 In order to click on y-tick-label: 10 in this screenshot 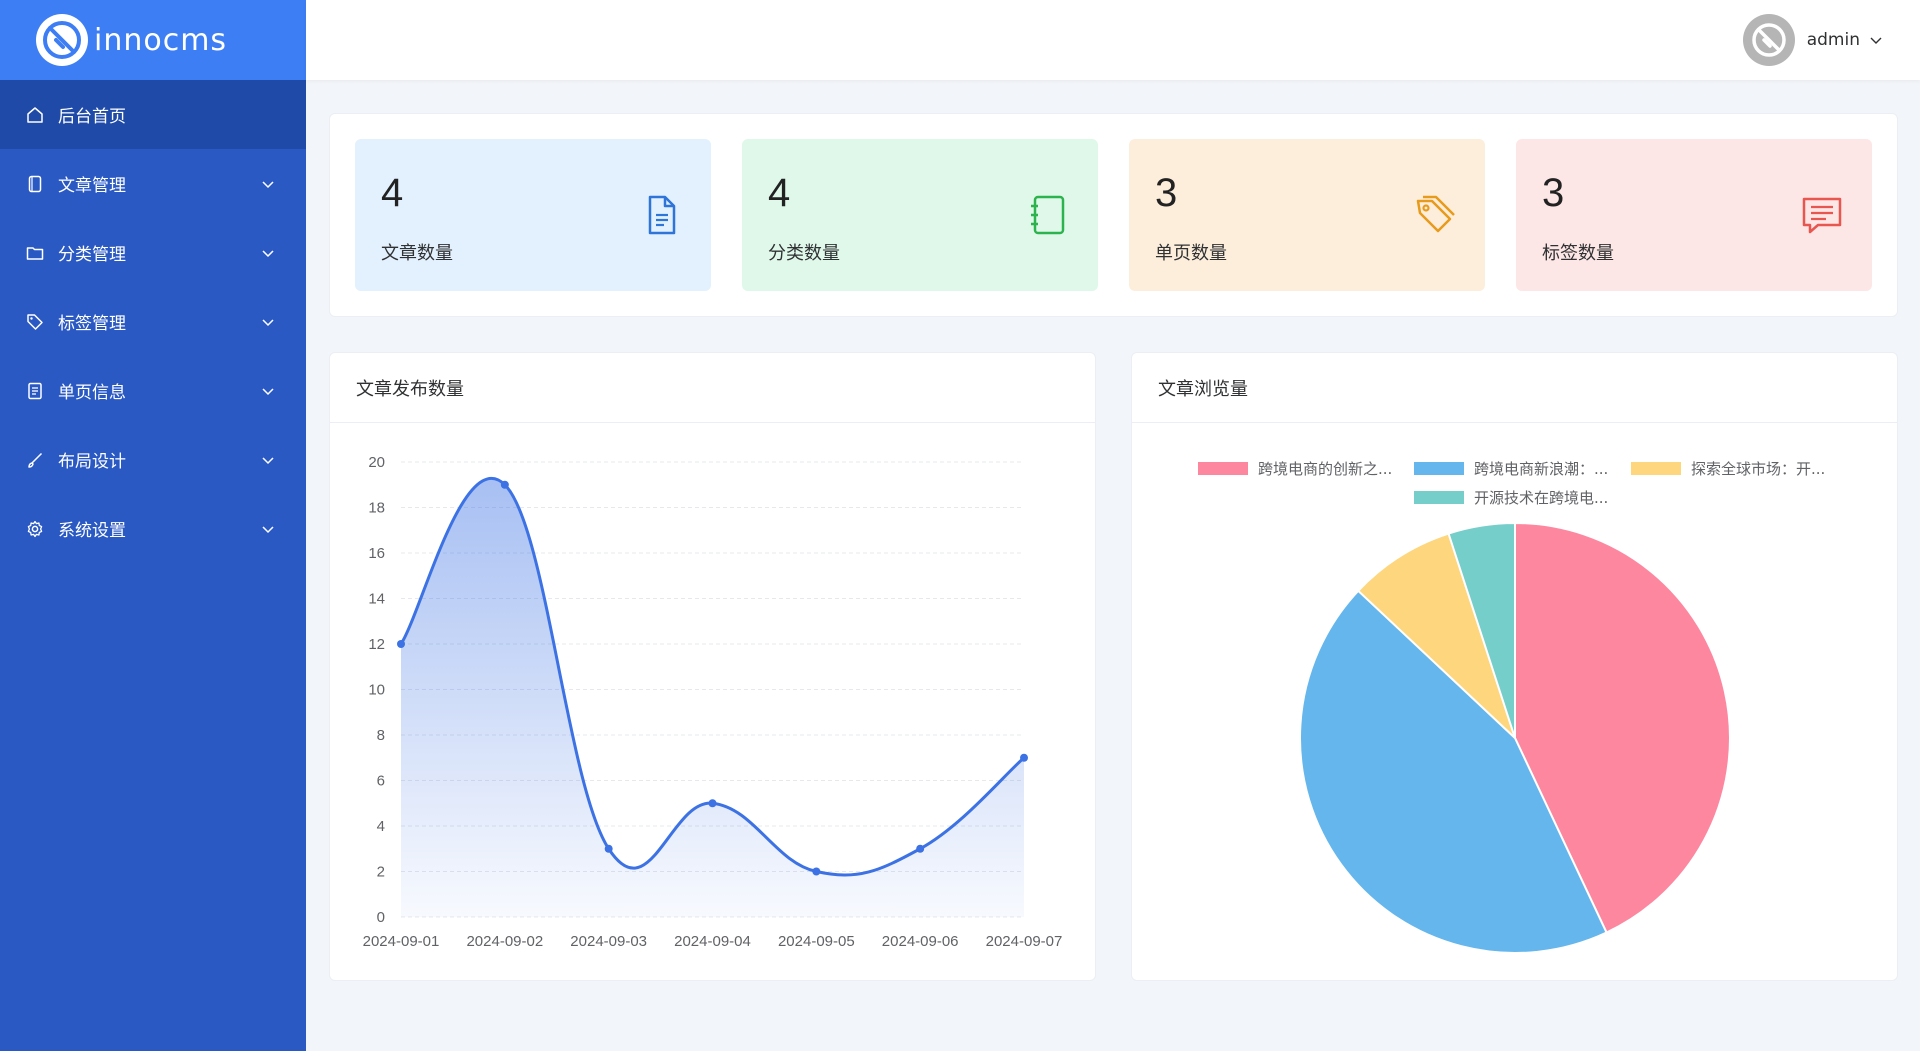, I will do `click(376, 690)`.